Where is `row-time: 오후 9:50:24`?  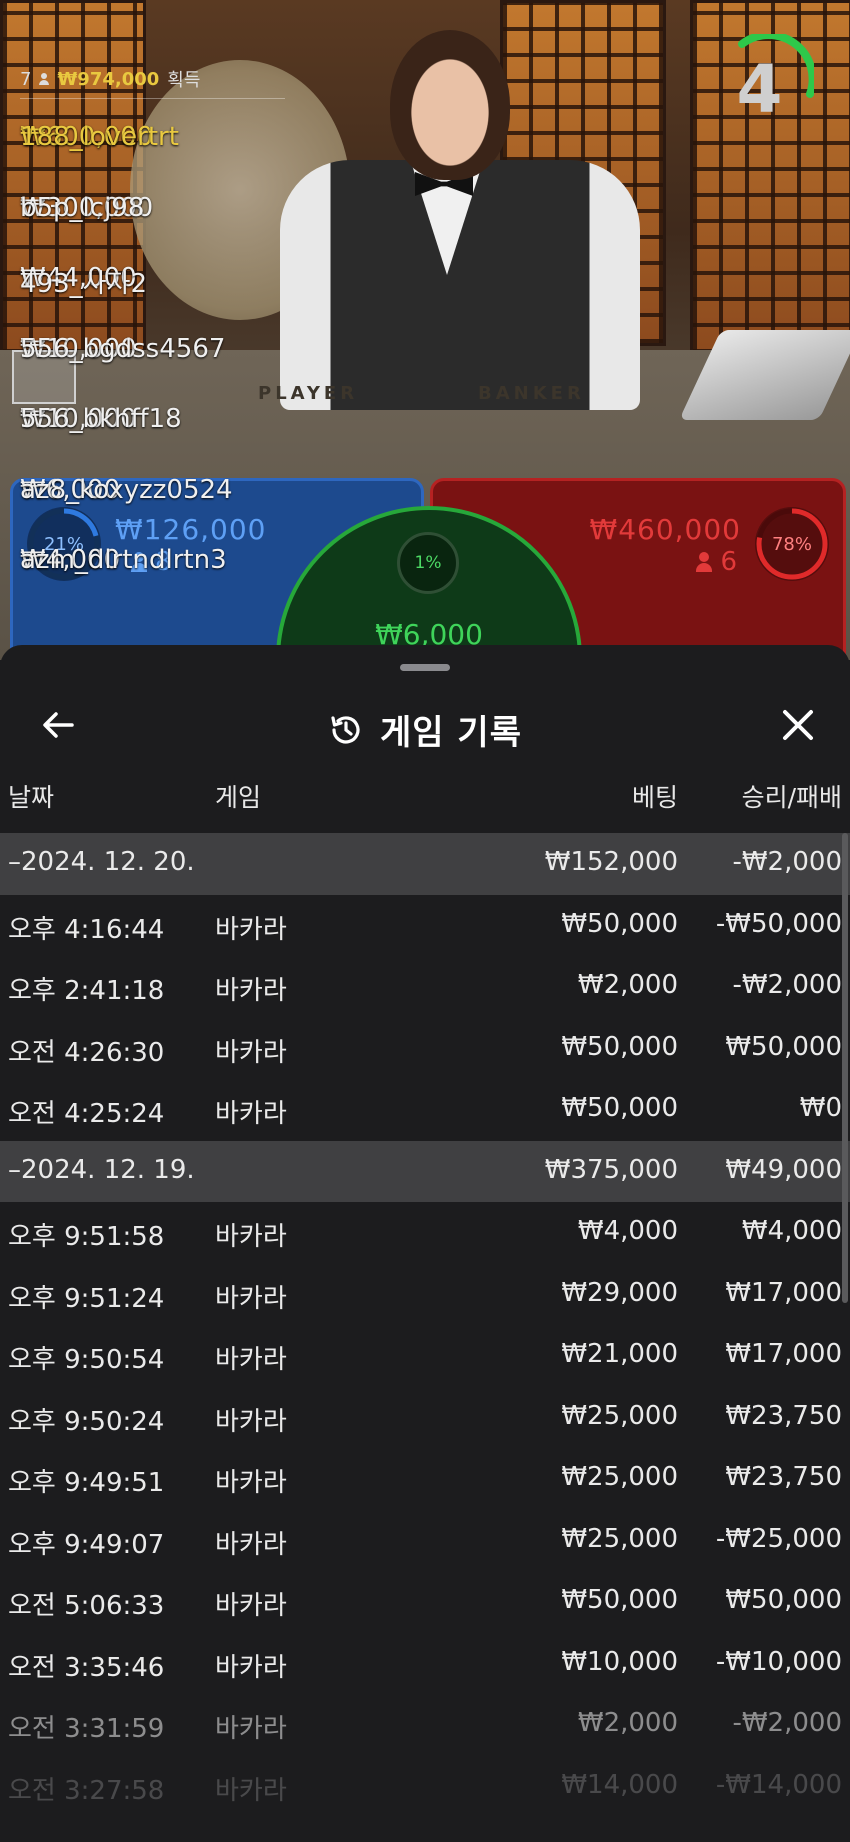
row-time: 오후 9:50:24 is located at coordinates (86, 1421).